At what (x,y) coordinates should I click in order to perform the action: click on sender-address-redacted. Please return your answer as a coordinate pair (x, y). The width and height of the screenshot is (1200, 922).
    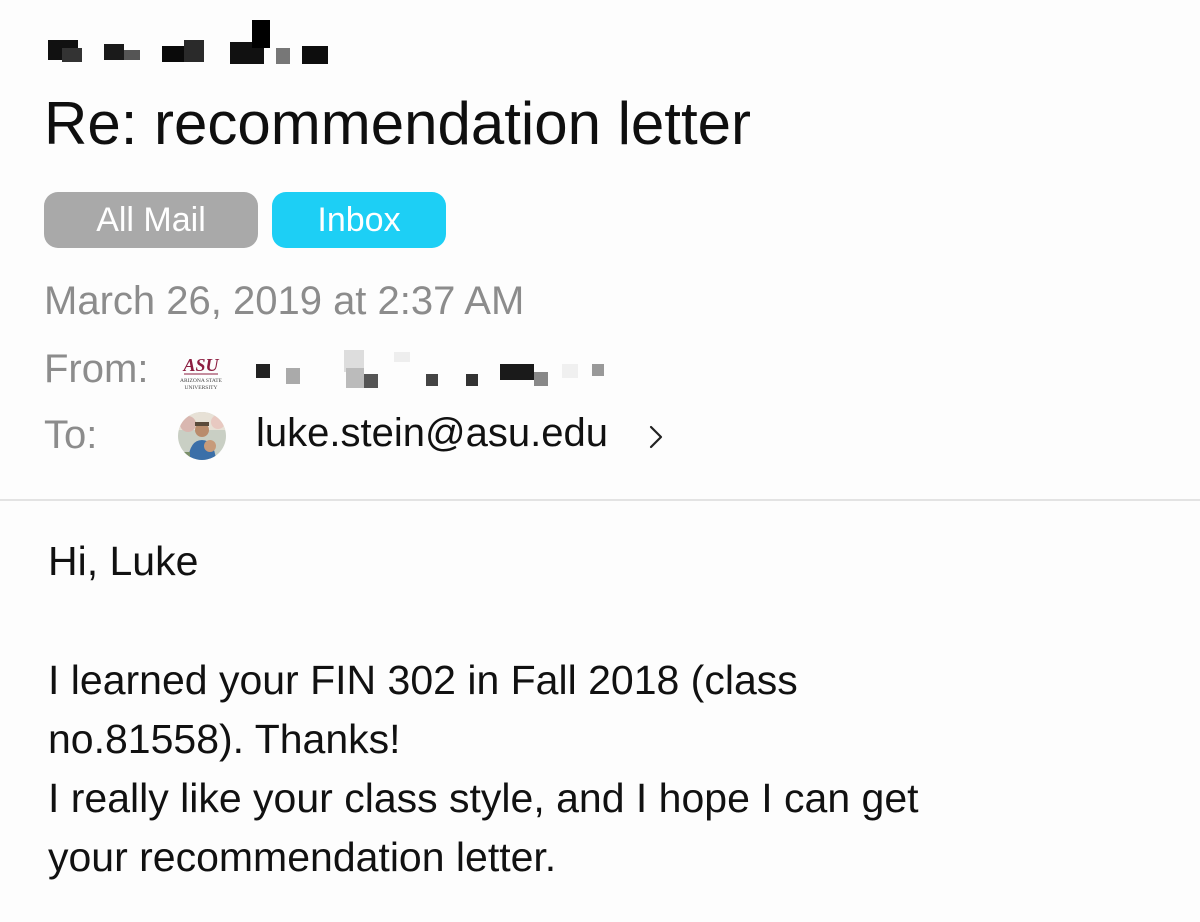
    Looking at the image, I should click on (480, 370).